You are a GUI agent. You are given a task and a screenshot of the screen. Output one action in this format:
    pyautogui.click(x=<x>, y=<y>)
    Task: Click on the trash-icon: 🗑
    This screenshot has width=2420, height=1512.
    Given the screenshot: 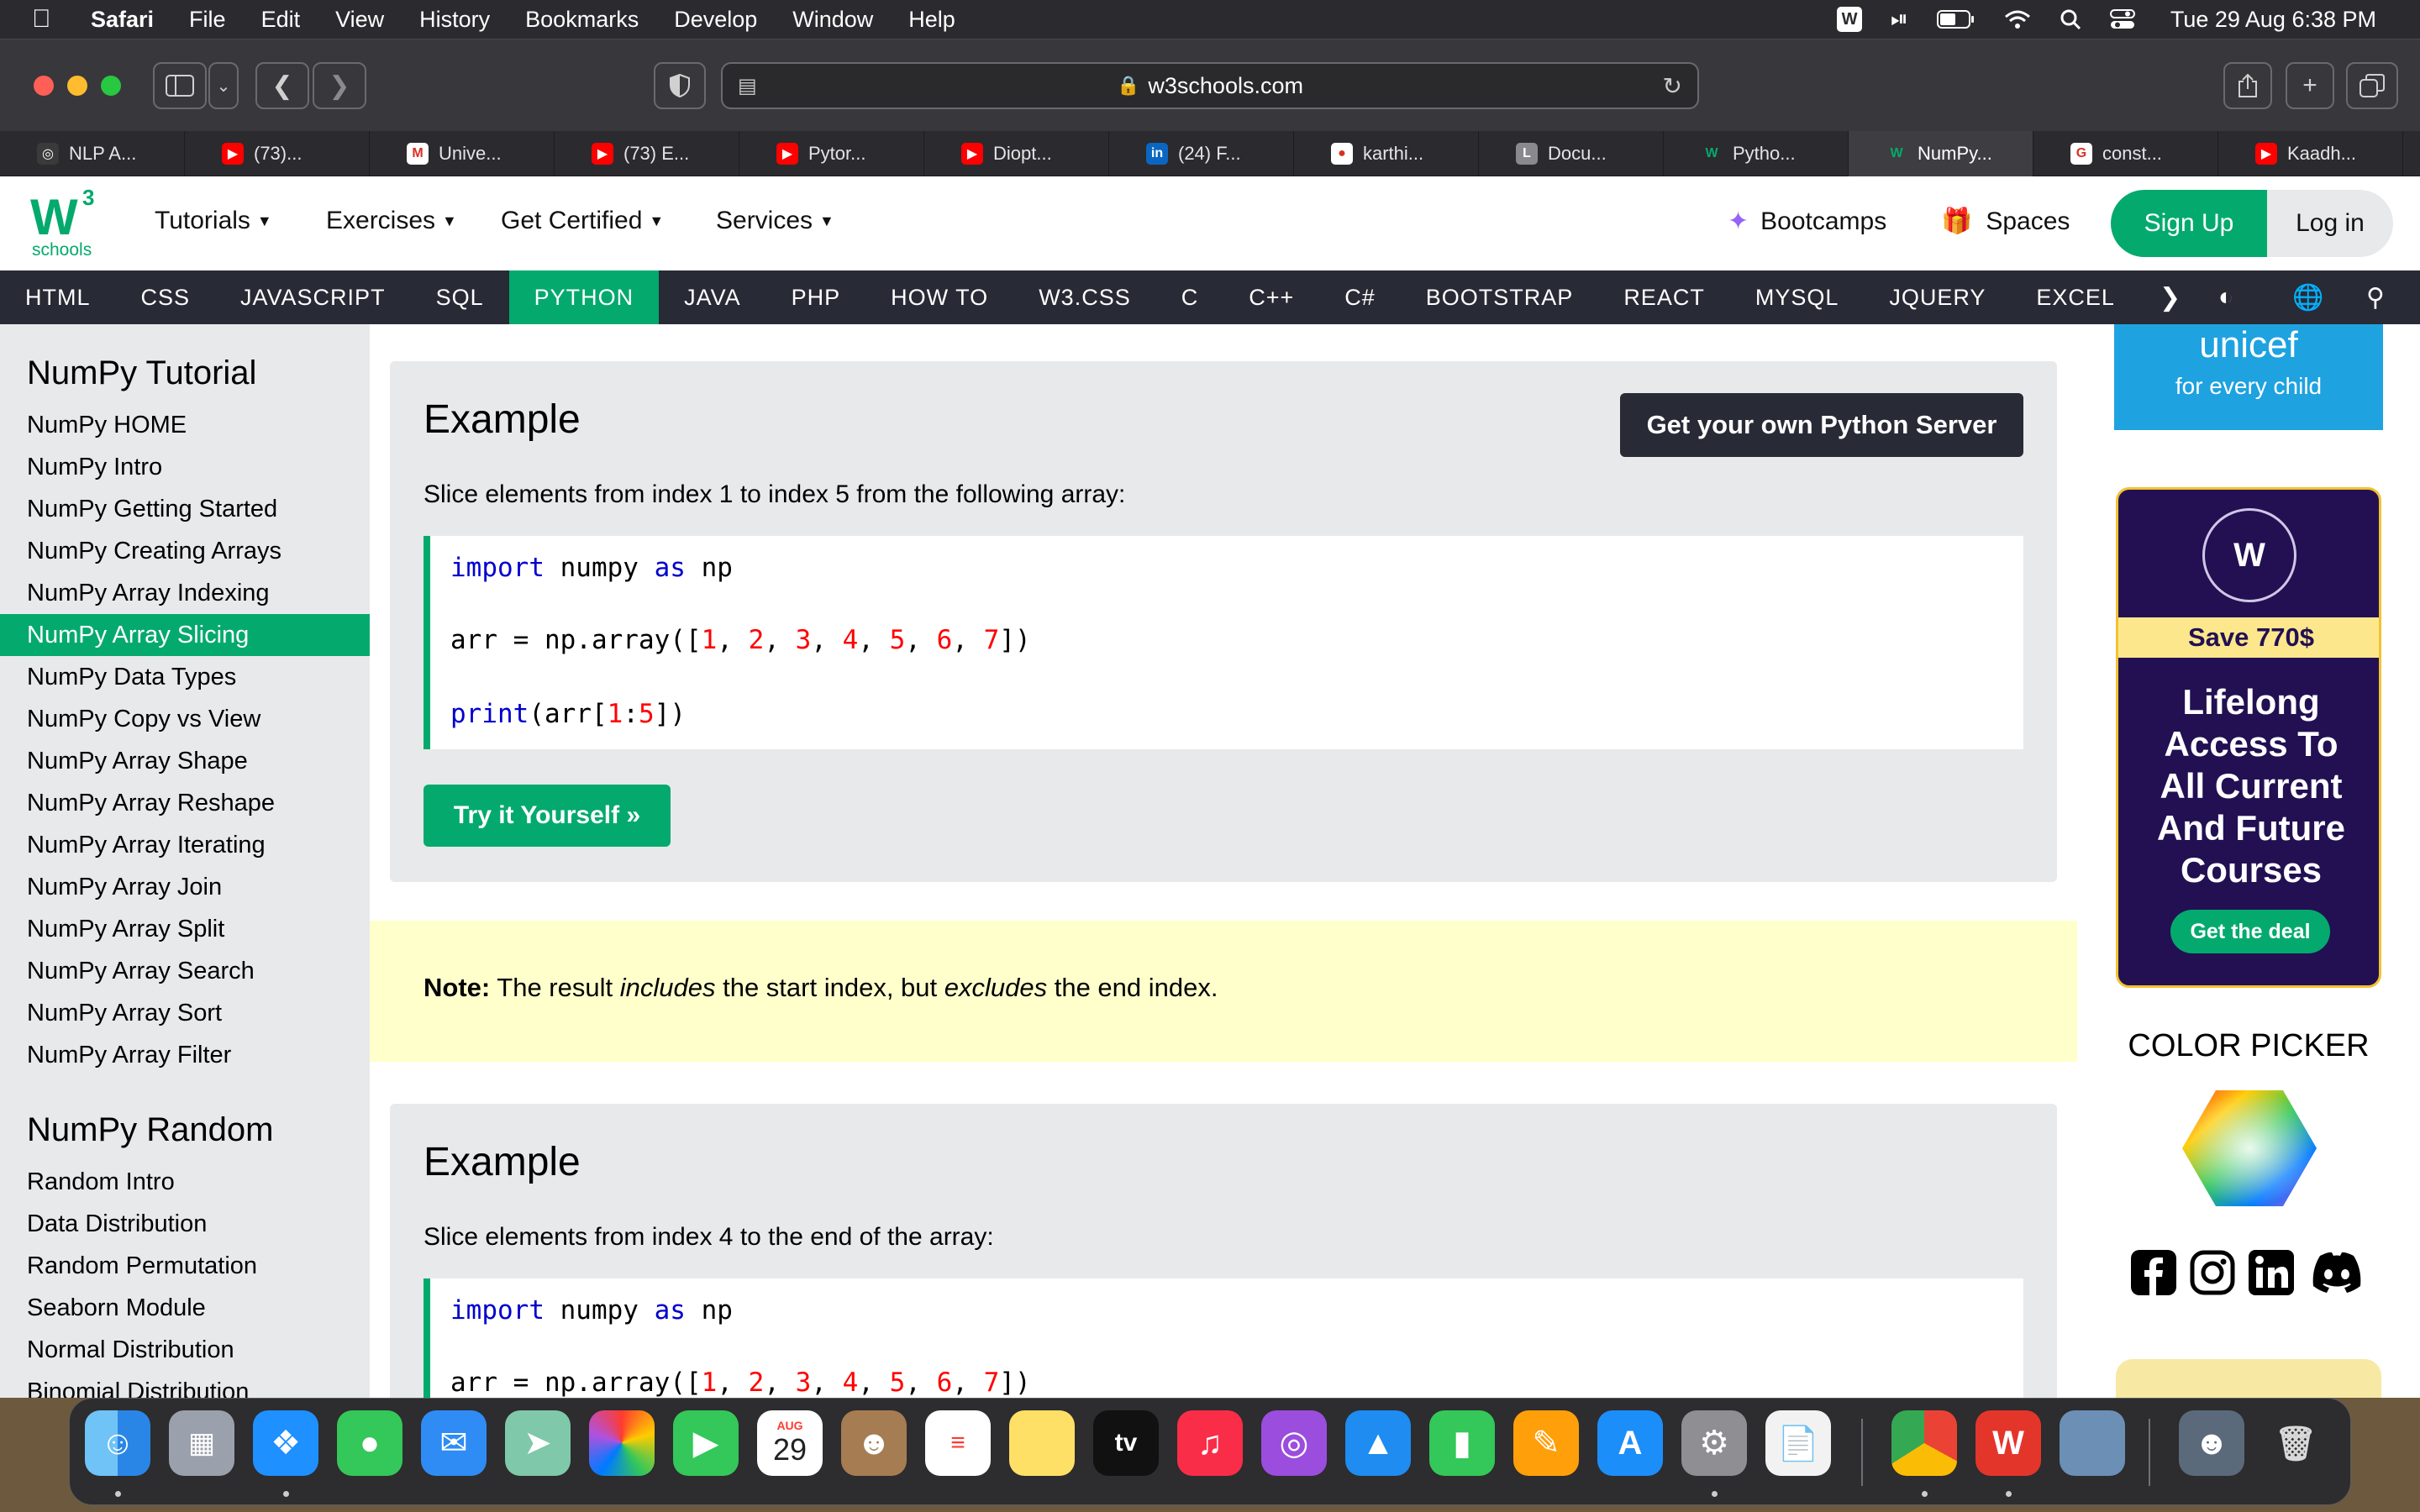 What is the action you would take?
    pyautogui.click(x=2295, y=1443)
    